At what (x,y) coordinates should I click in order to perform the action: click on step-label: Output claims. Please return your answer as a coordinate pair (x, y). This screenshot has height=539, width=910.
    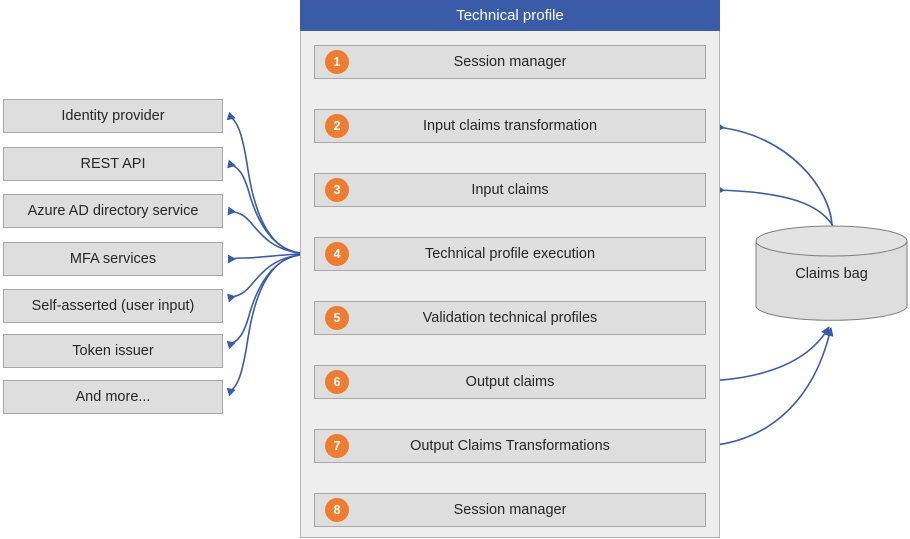
    Looking at the image, I should click on (510, 382).